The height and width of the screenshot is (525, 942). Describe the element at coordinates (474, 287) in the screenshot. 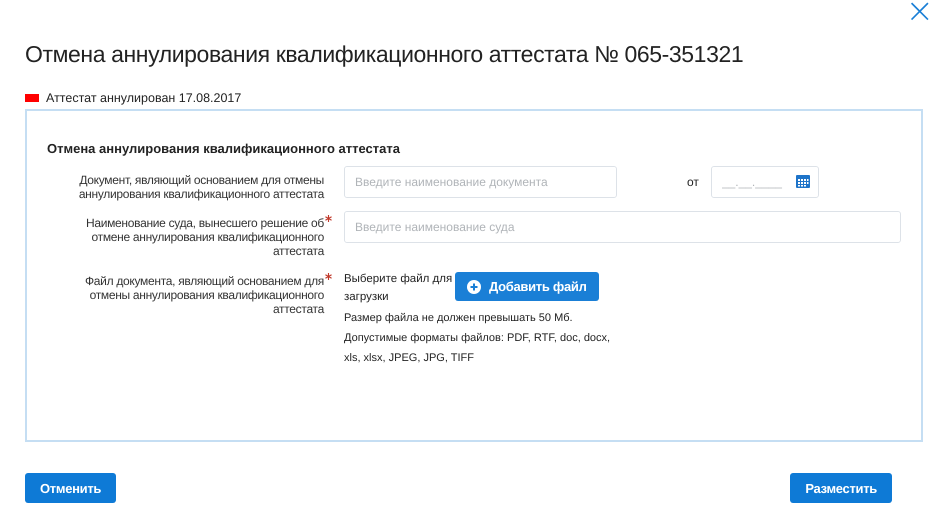

I see `plus-icon` at that location.